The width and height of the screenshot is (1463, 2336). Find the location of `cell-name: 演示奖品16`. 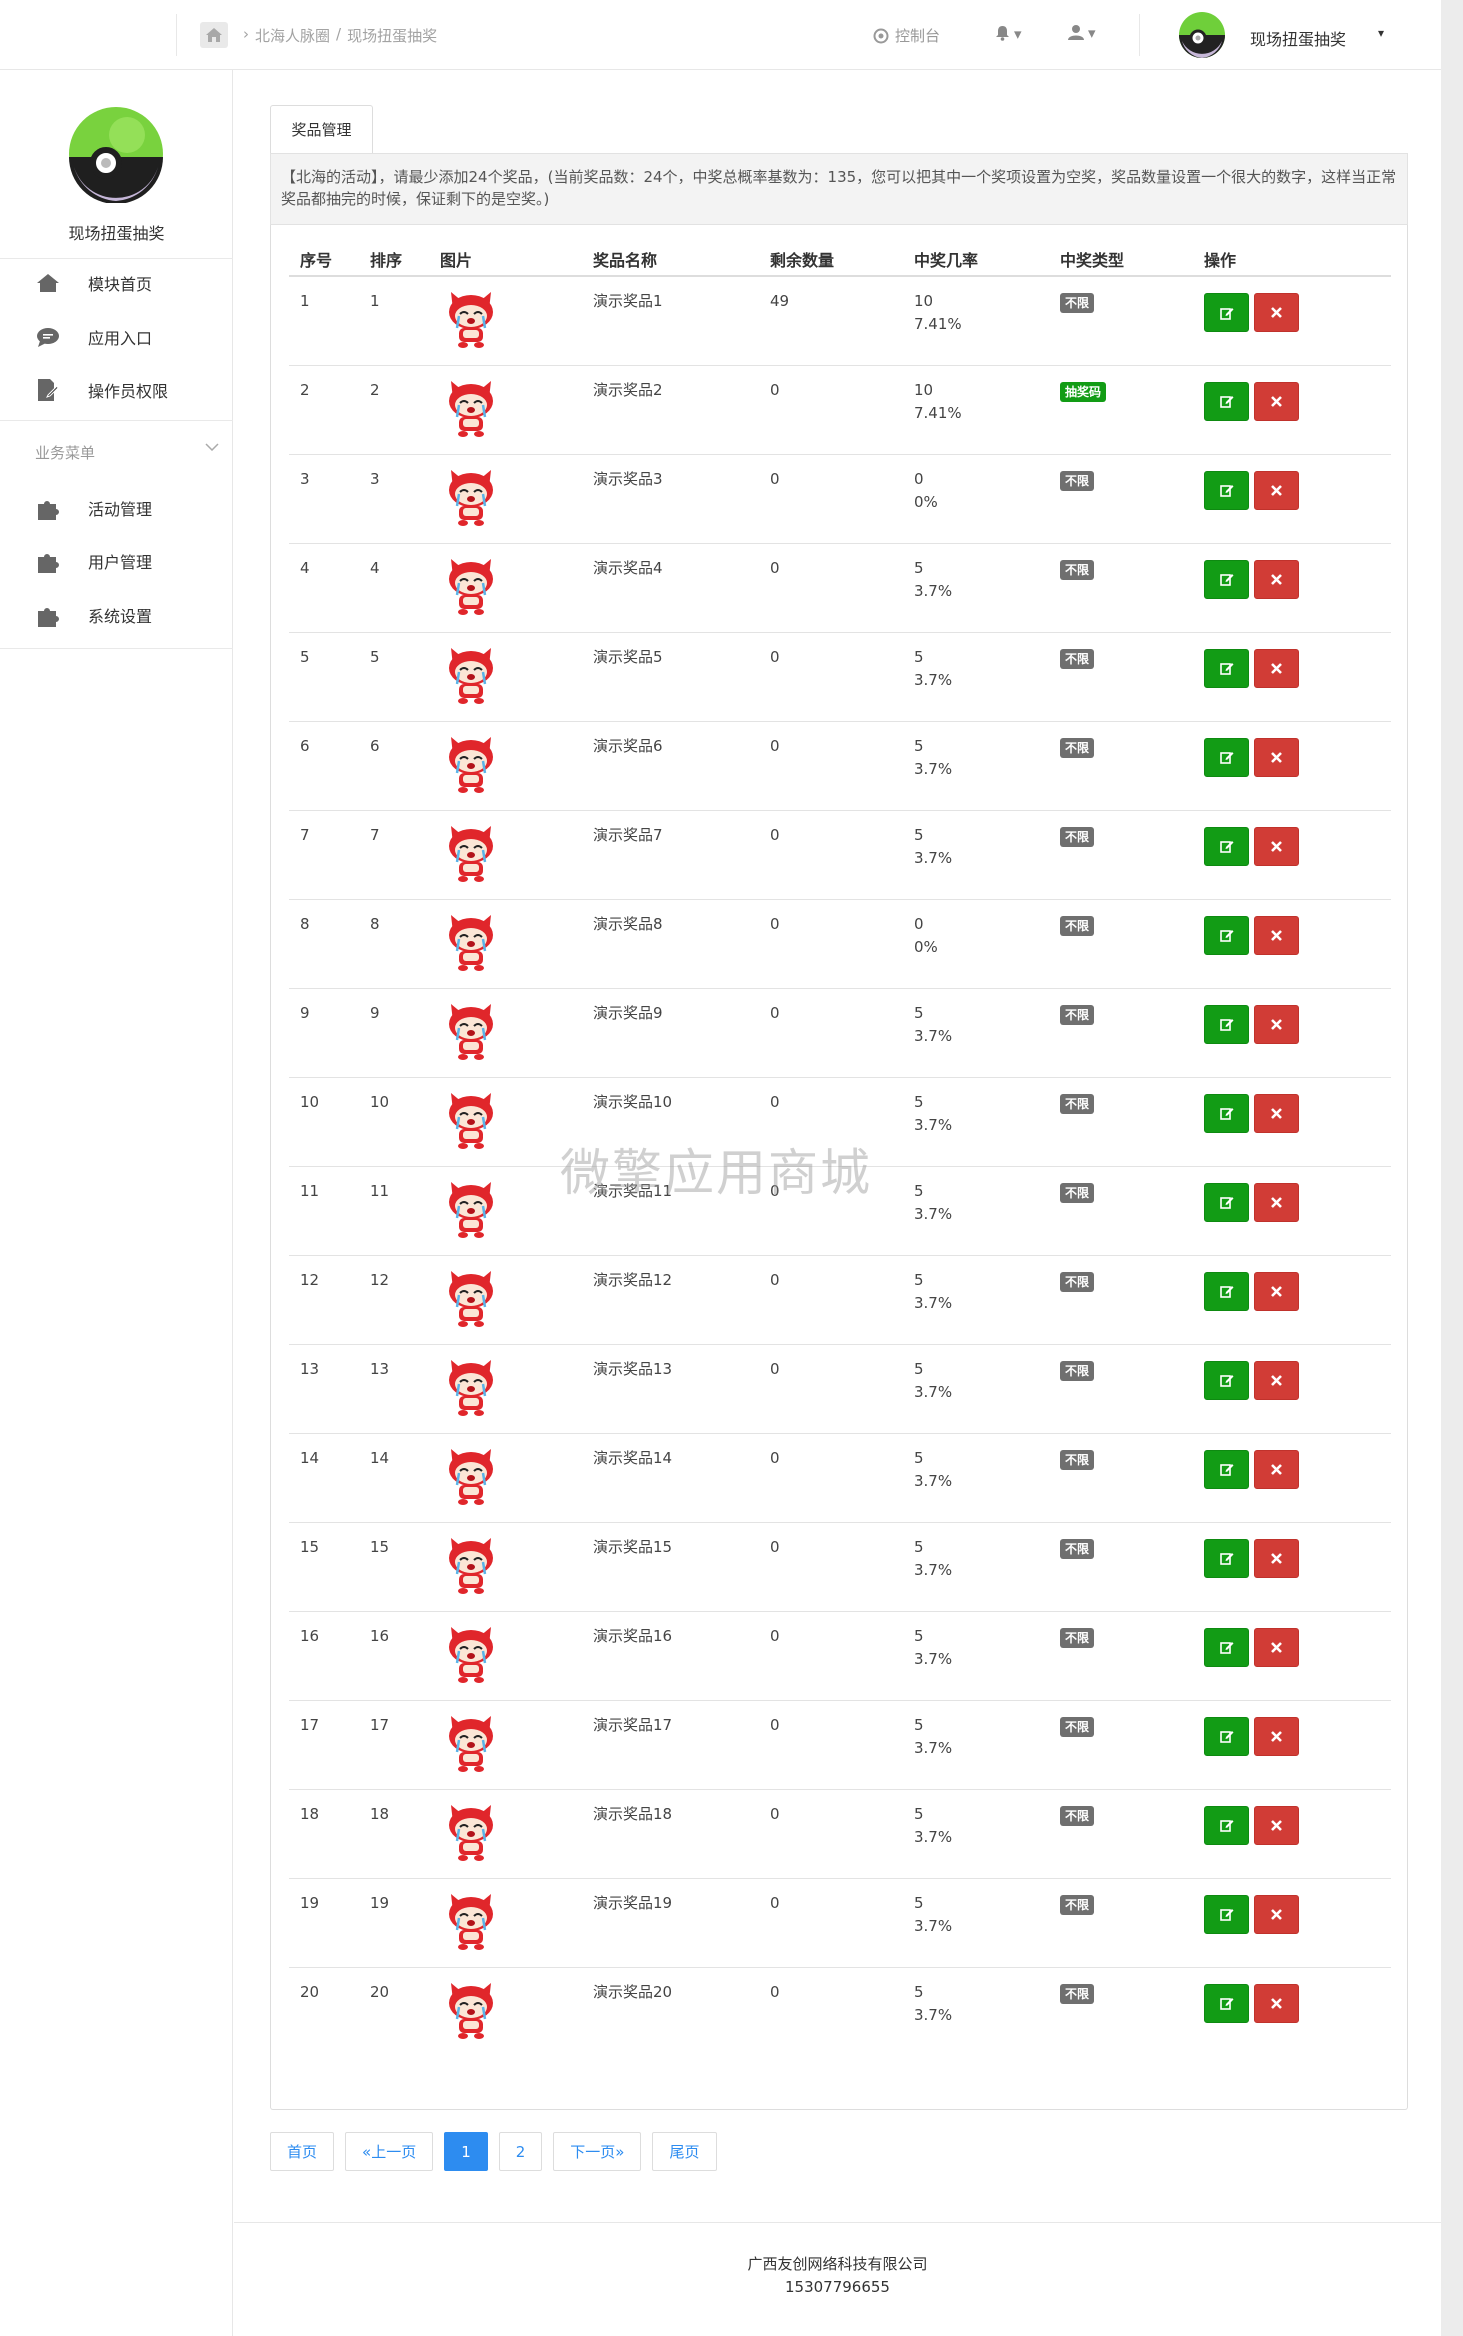

cell-name: 演示奖品16 is located at coordinates (670, 1656).